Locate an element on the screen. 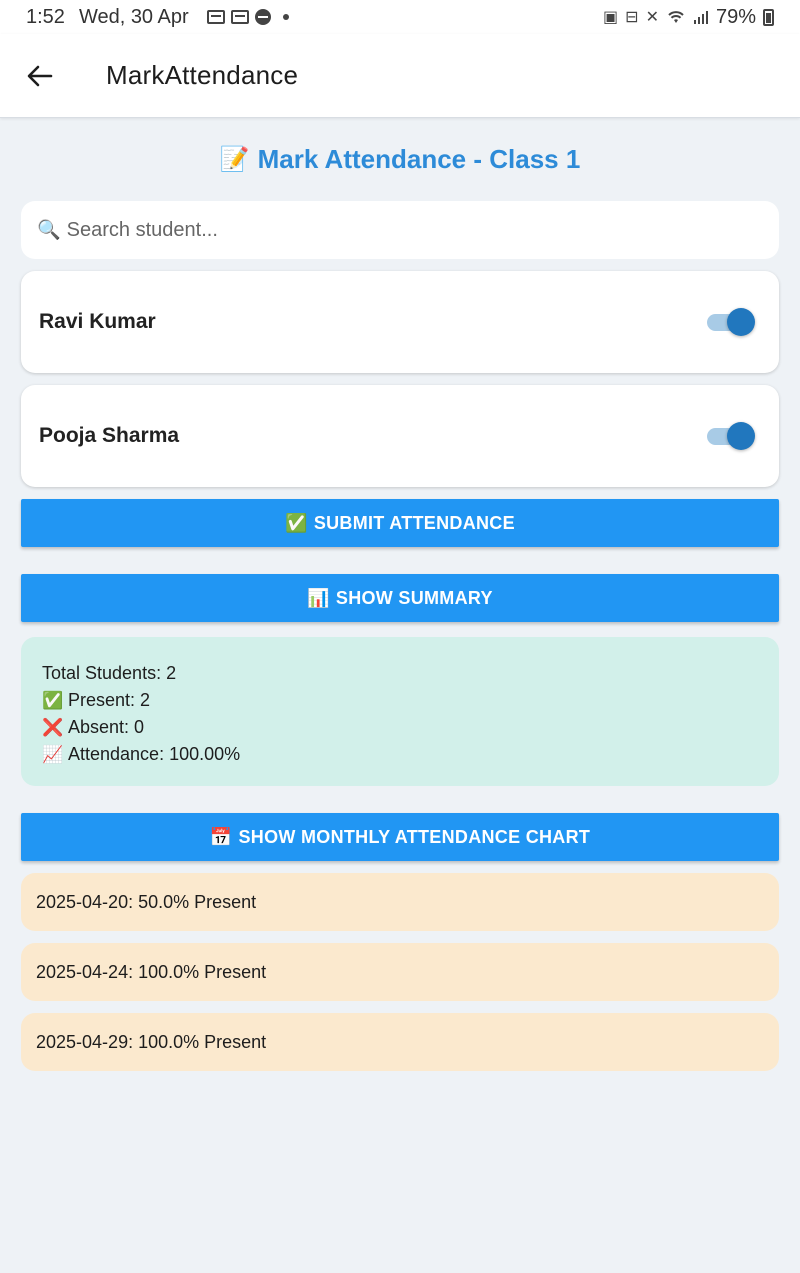 The height and width of the screenshot is (1273, 800). mute-icon: ✕ is located at coordinates (652, 17).